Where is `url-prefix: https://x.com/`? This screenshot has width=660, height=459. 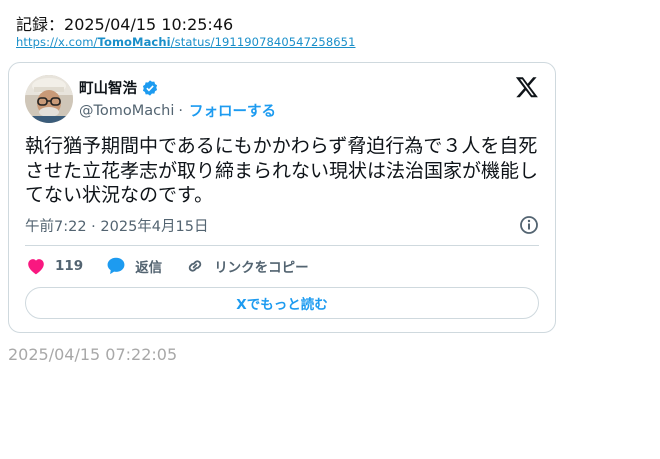
url-prefix: https://x.com/ is located at coordinates (57, 42).